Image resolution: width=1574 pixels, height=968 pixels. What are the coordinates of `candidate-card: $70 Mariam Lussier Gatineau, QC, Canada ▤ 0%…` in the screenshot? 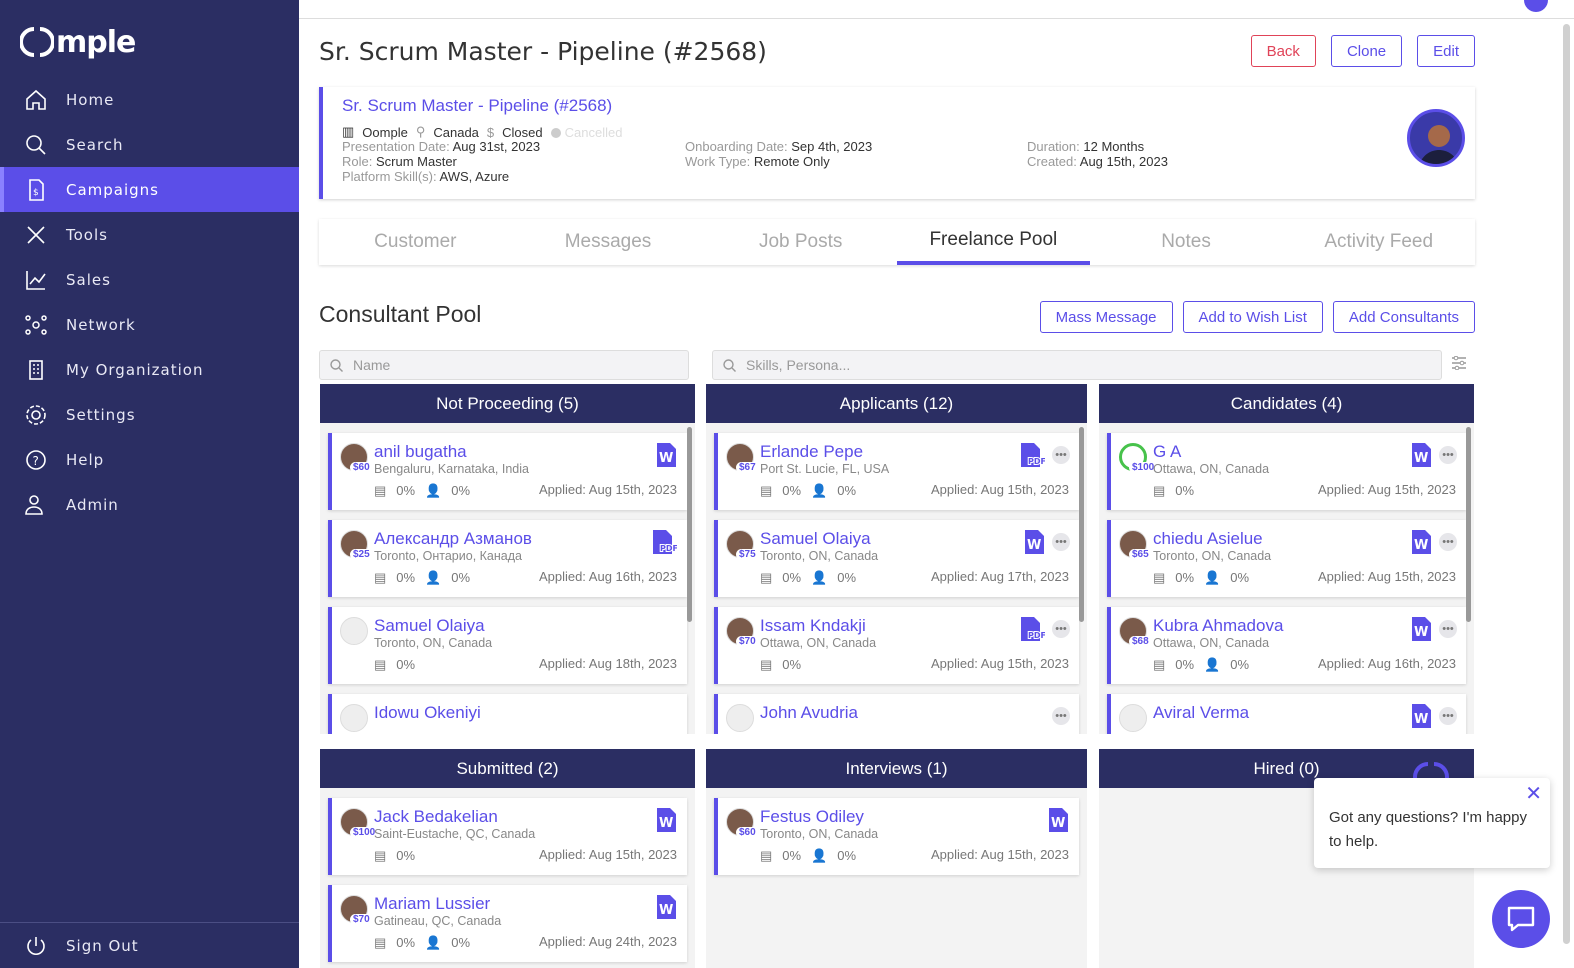 It's located at (507, 923).